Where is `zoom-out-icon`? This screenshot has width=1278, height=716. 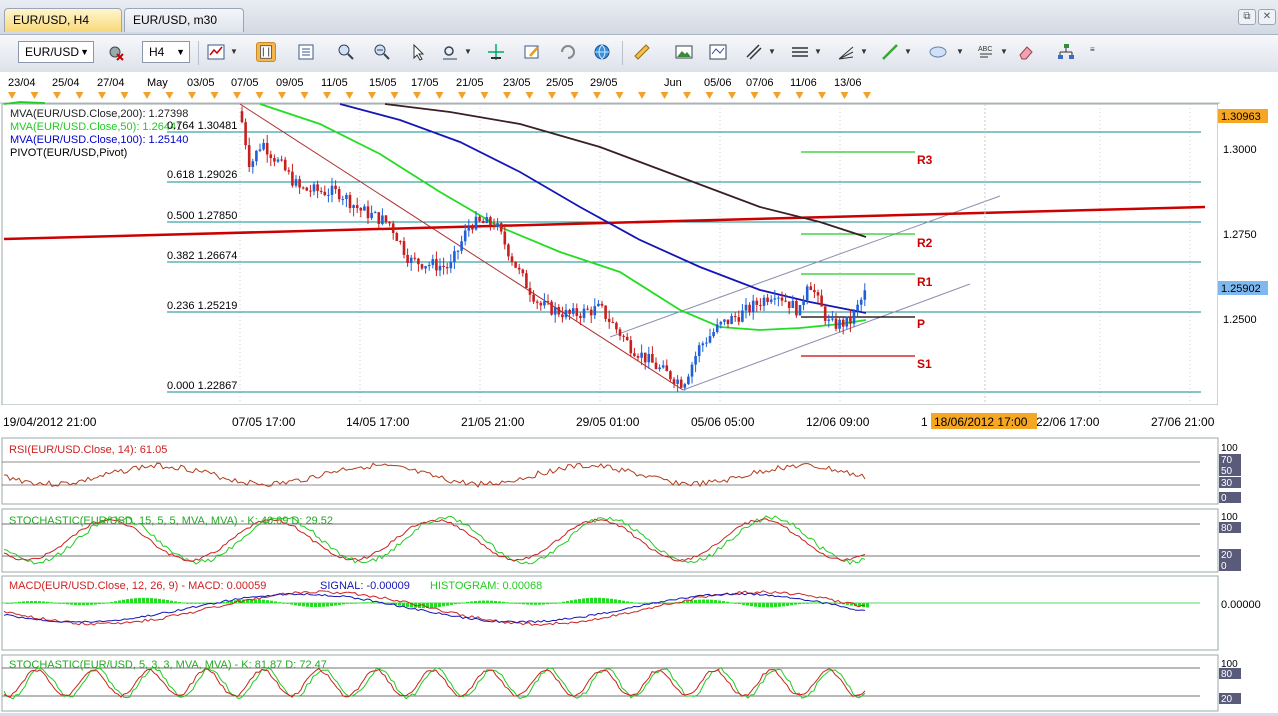
zoom-out-icon is located at coordinates (382, 52).